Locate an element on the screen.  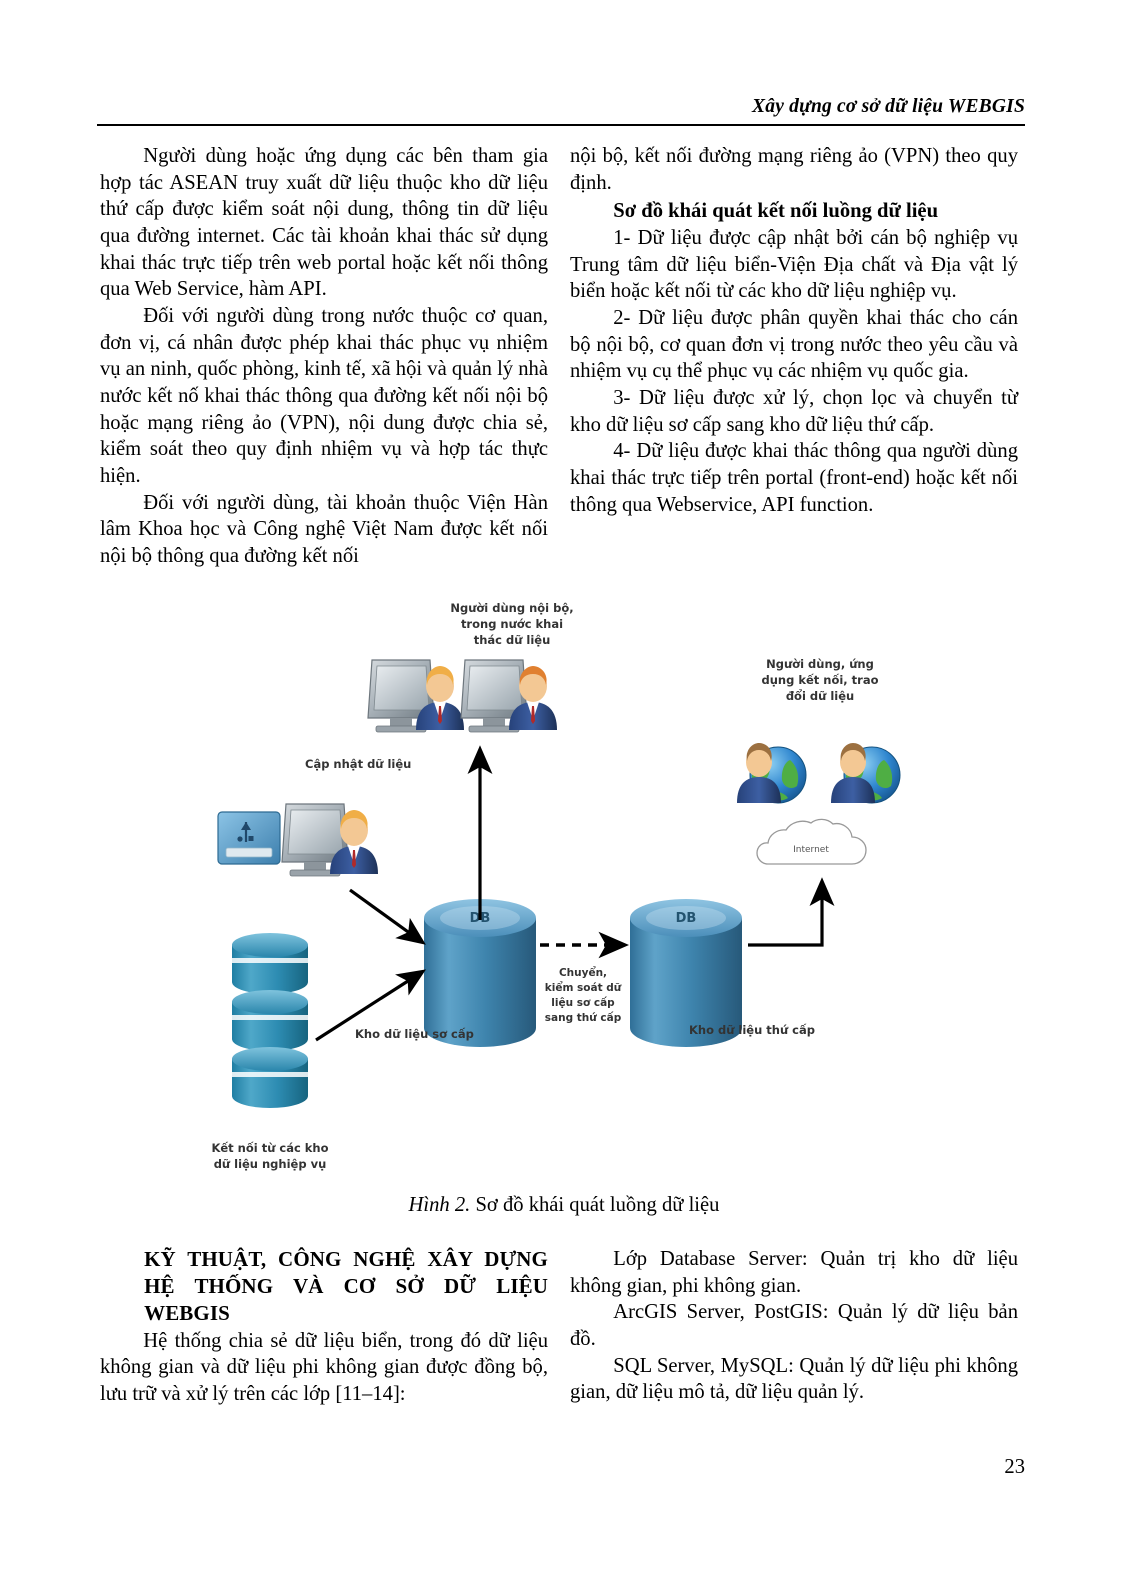
transfer-line-1: Chuyển, is located at coordinates (583, 972).